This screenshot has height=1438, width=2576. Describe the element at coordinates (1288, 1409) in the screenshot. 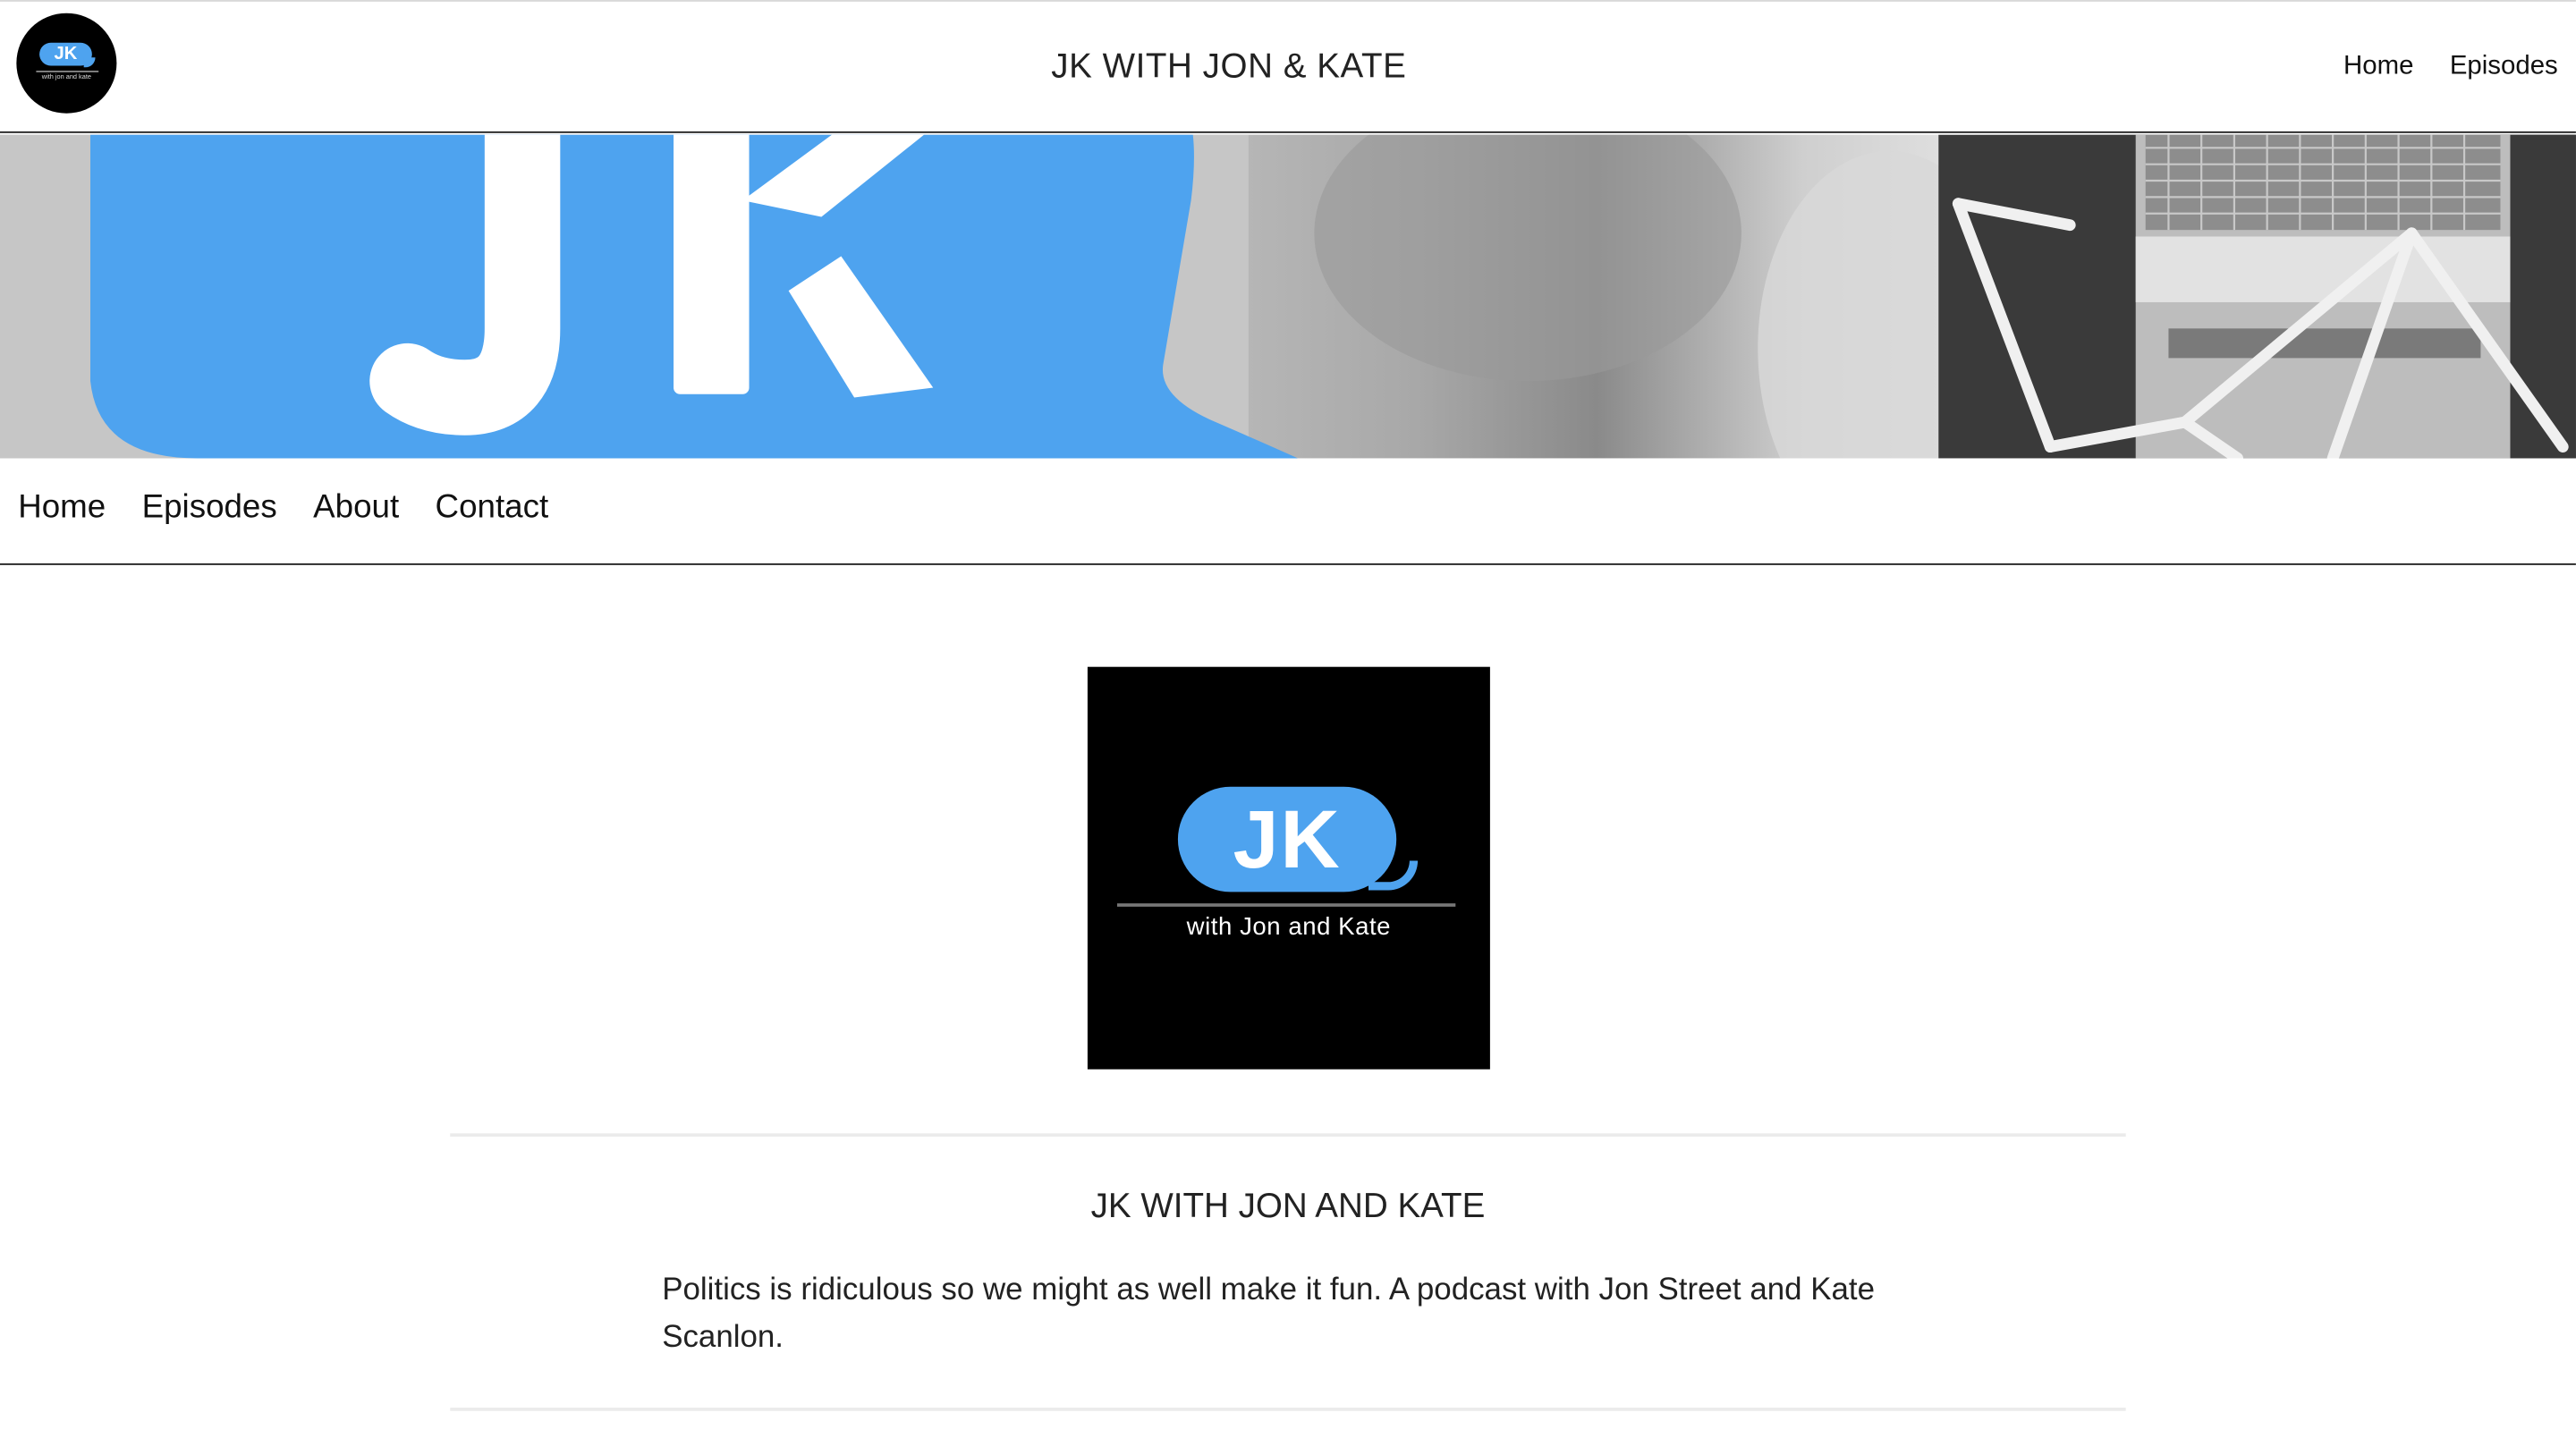

I see `section-divider-bottom` at that location.